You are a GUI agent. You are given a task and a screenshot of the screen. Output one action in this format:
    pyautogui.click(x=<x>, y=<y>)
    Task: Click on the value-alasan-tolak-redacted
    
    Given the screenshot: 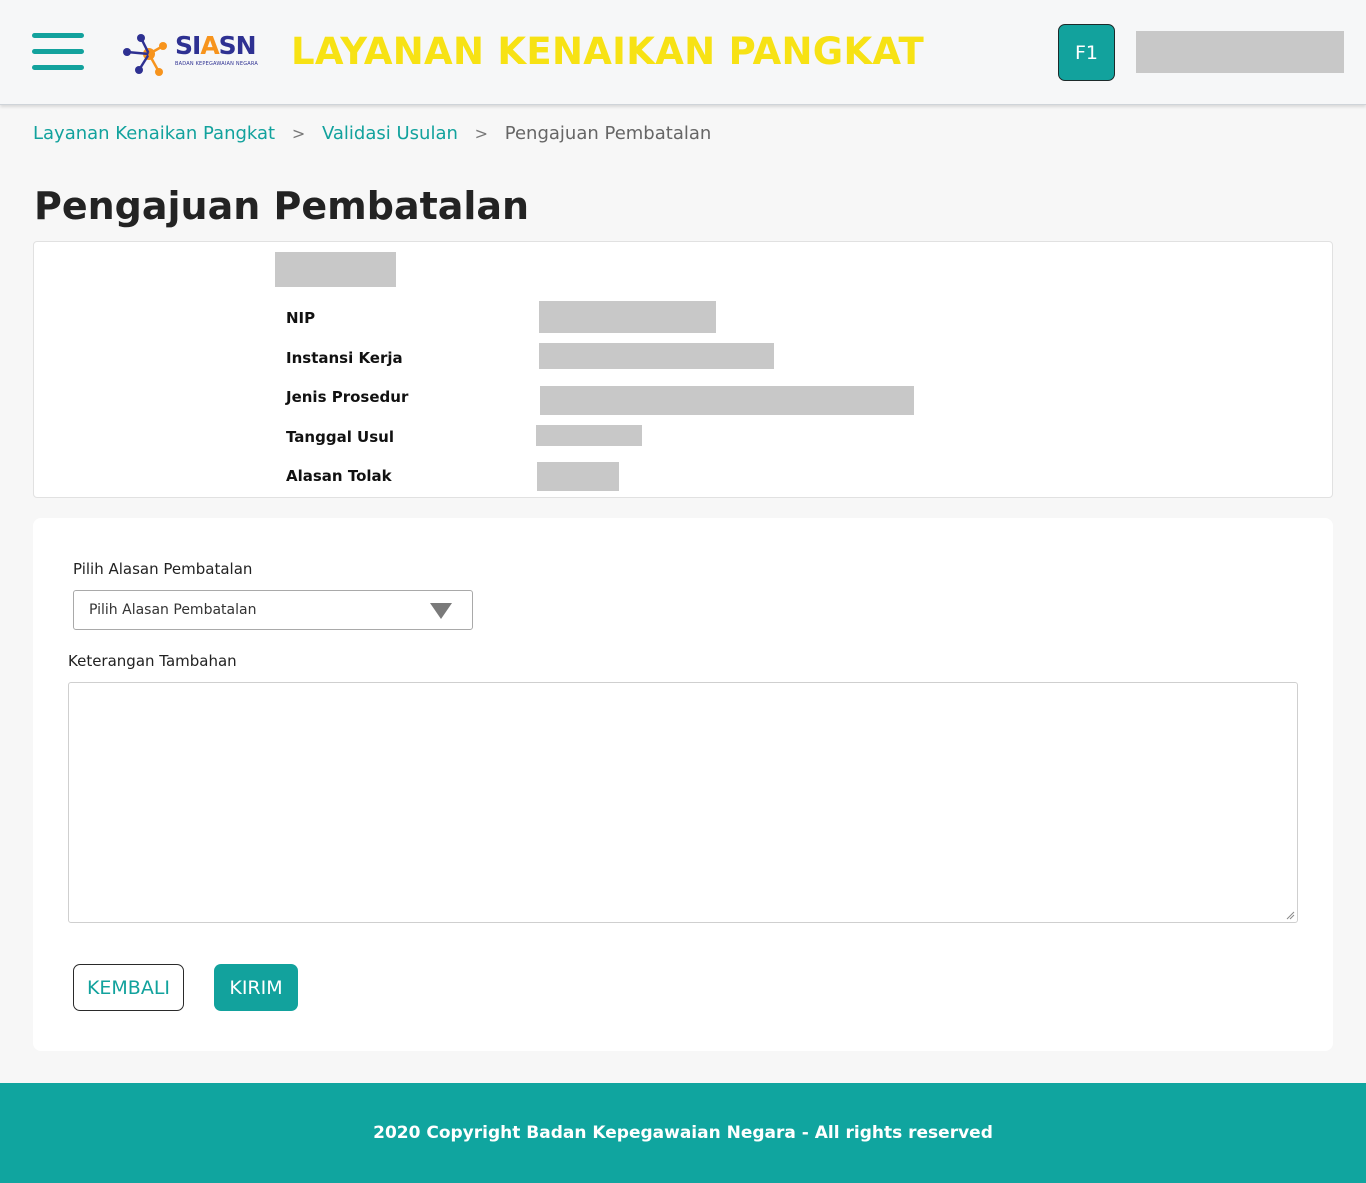 What is the action you would take?
    pyautogui.click(x=578, y=476)
    